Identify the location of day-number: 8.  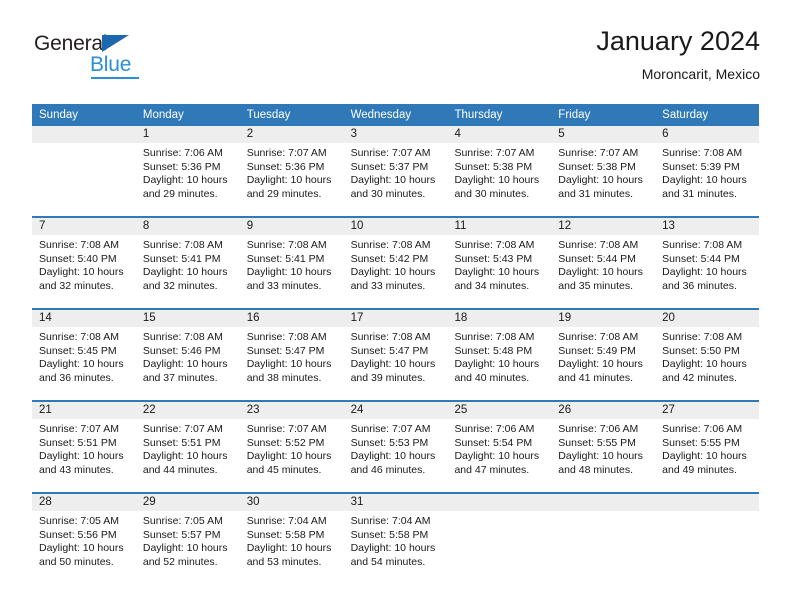
(187, 226).